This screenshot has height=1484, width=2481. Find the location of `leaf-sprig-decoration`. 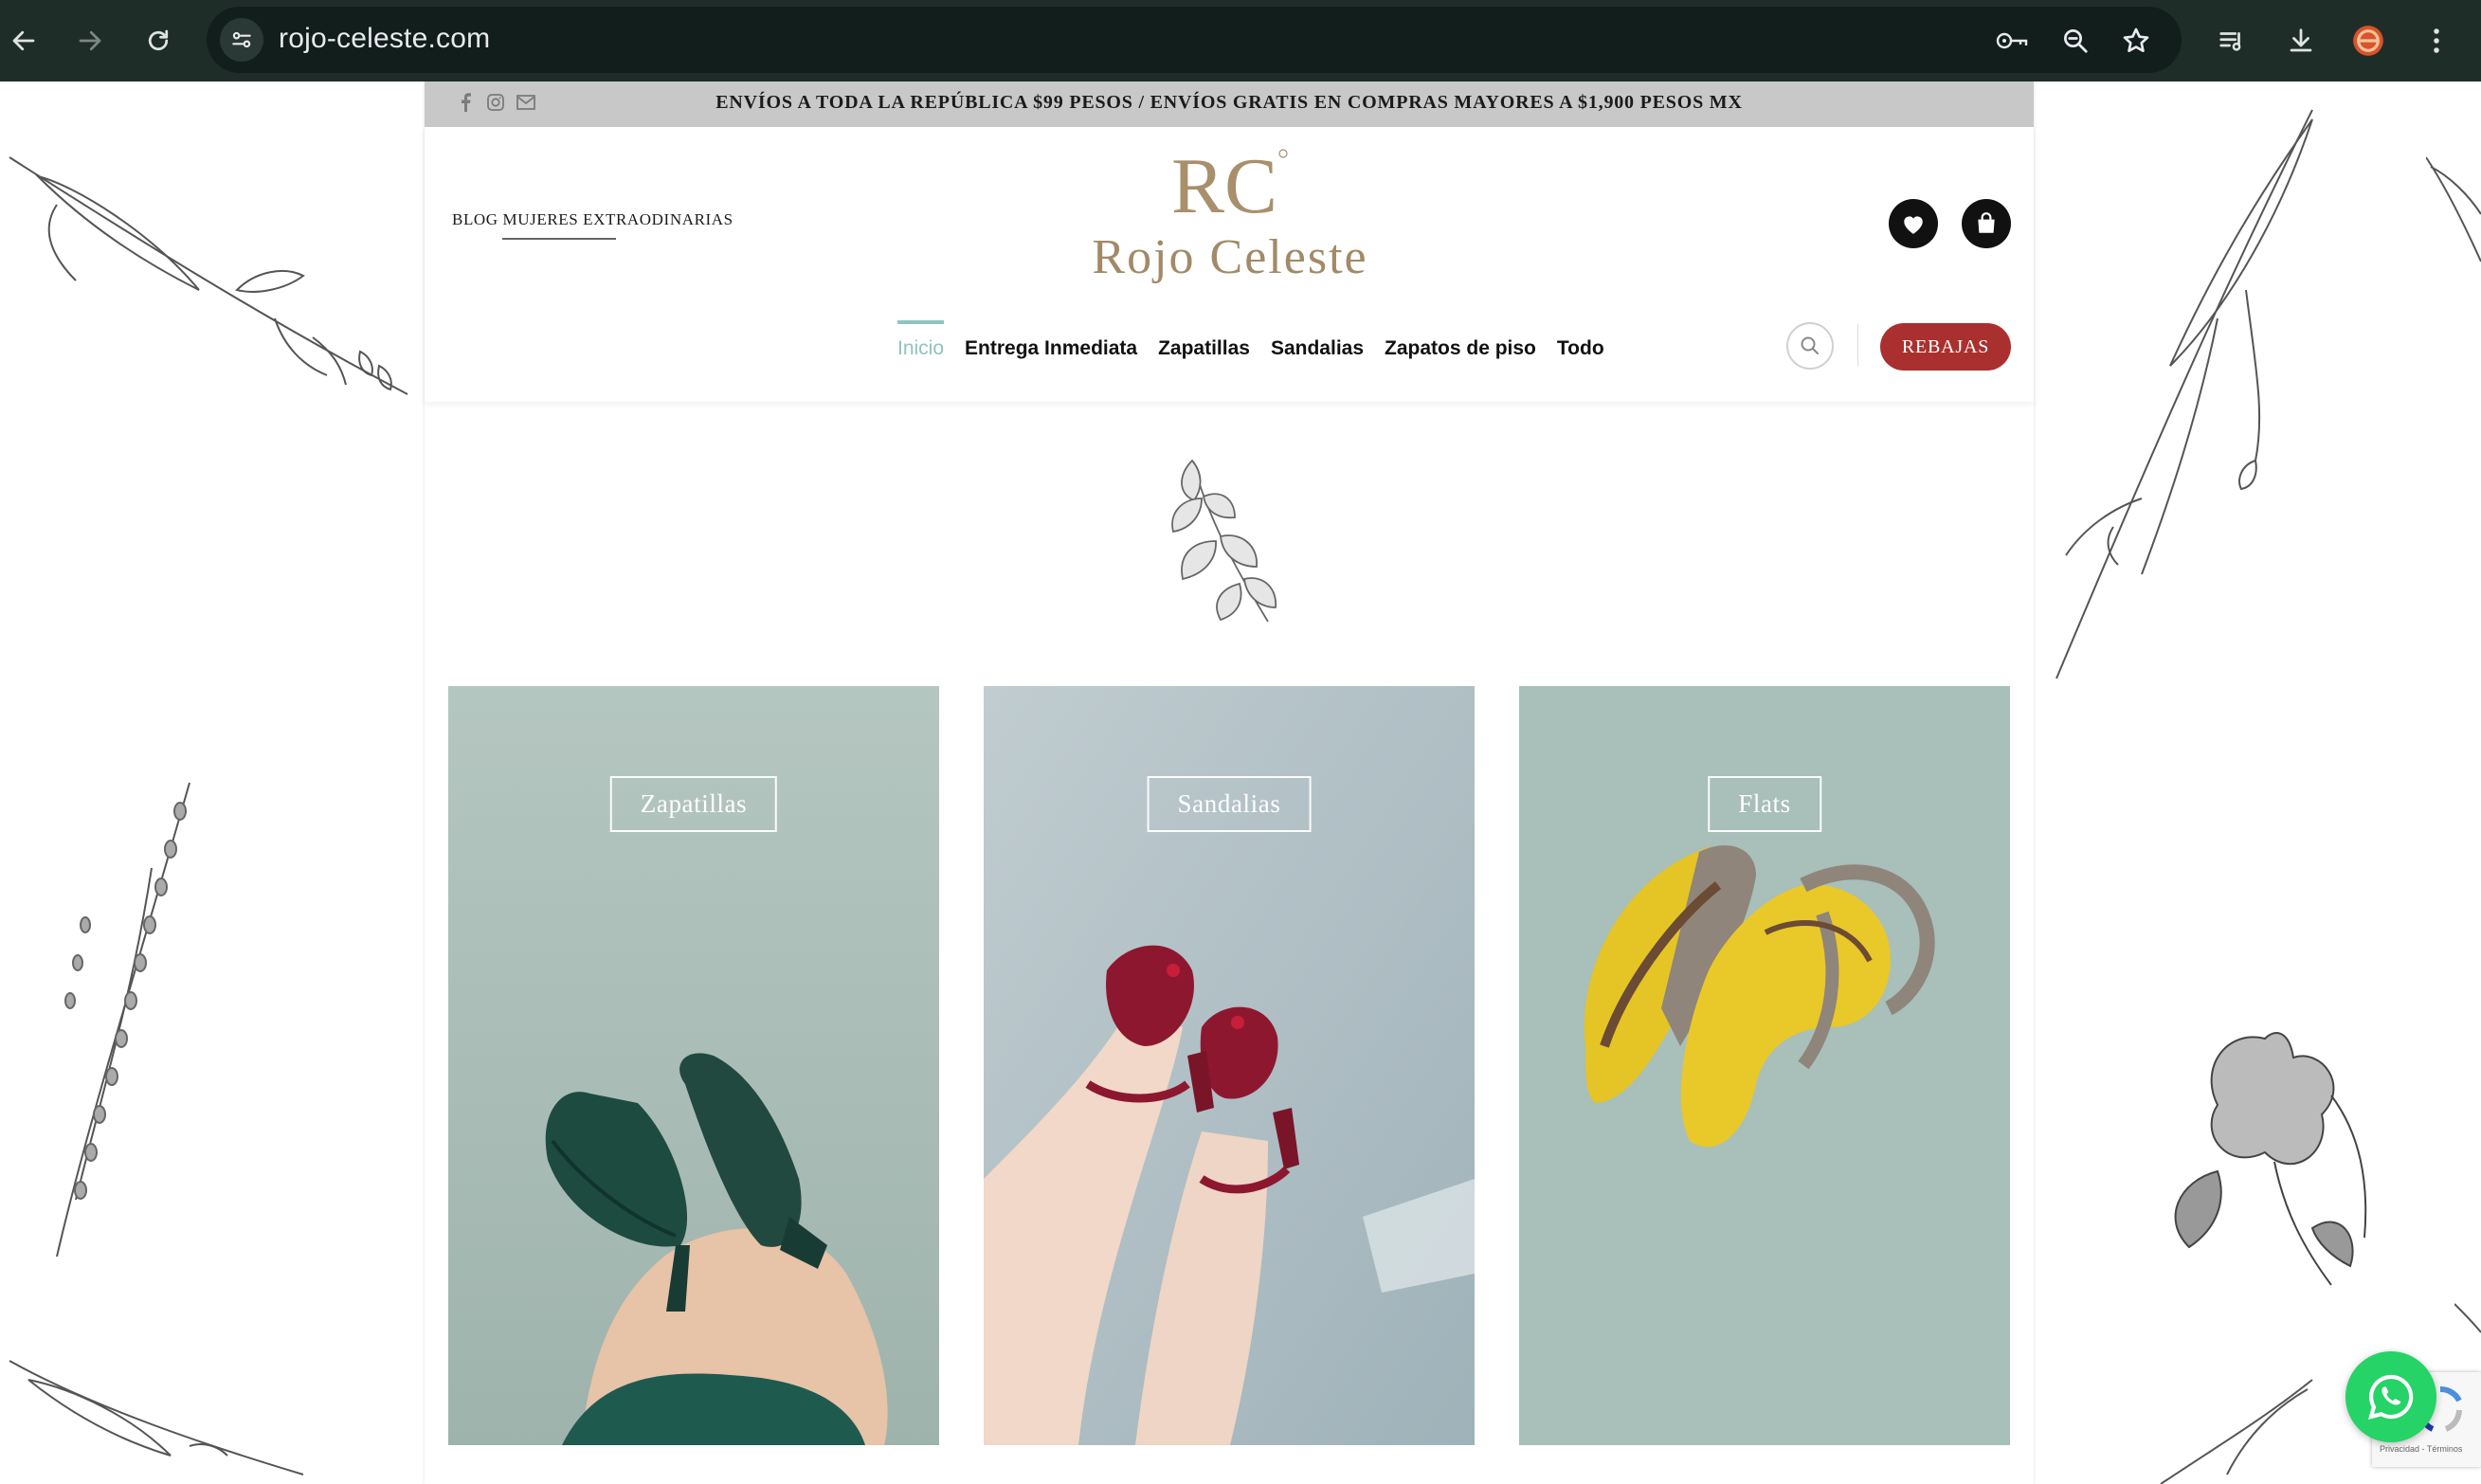

leaf-sprig-decoration is located at coordinates (1224, 541).